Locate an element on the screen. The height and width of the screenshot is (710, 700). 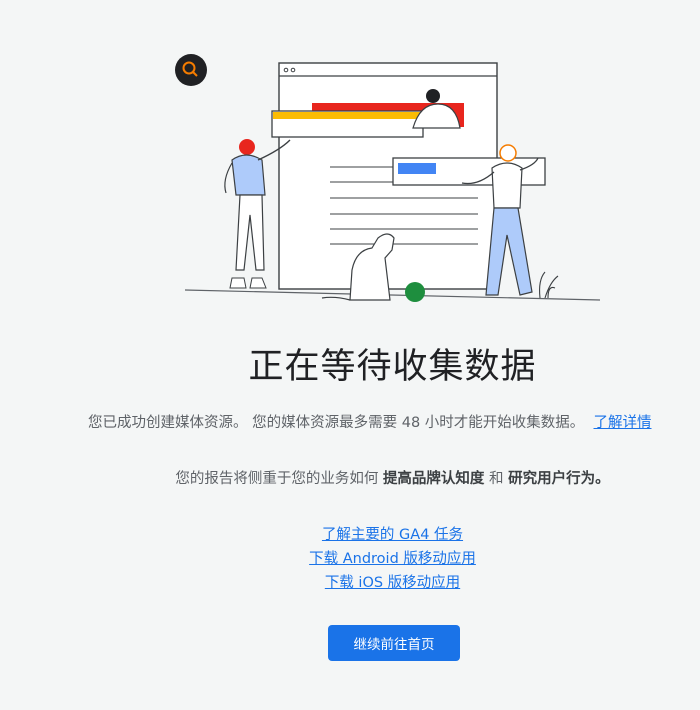
android-app-link: 下载 Android 版移动应用 is located at coordinates (392, 559).